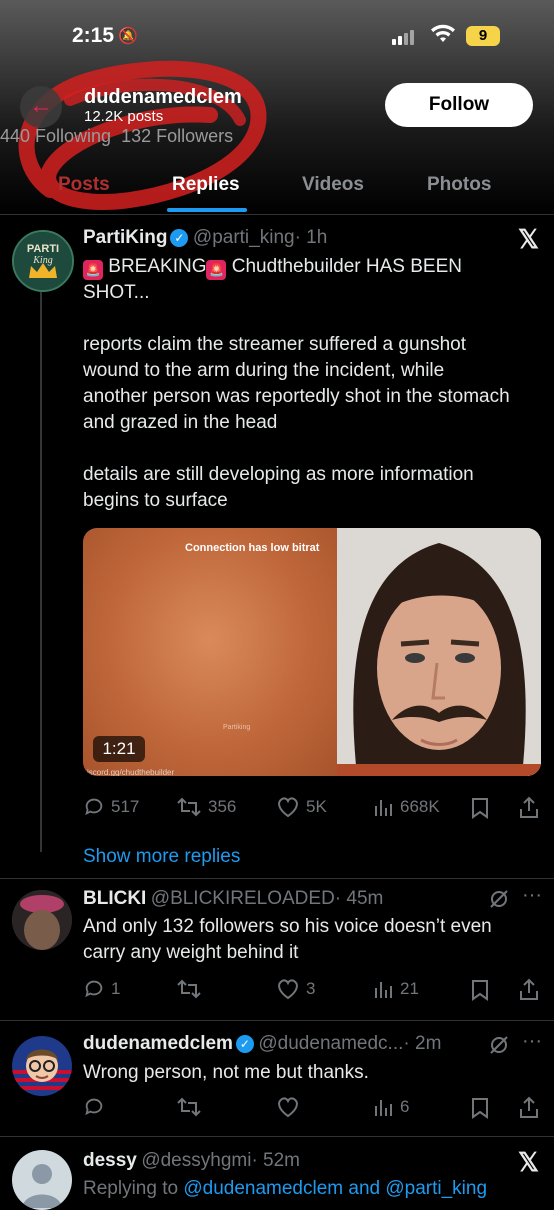 Image resolution: width=554 pixels, height=1210 pixels. I want to click on follow-stats: 440 Following 132 Followers, so click(116, 136).